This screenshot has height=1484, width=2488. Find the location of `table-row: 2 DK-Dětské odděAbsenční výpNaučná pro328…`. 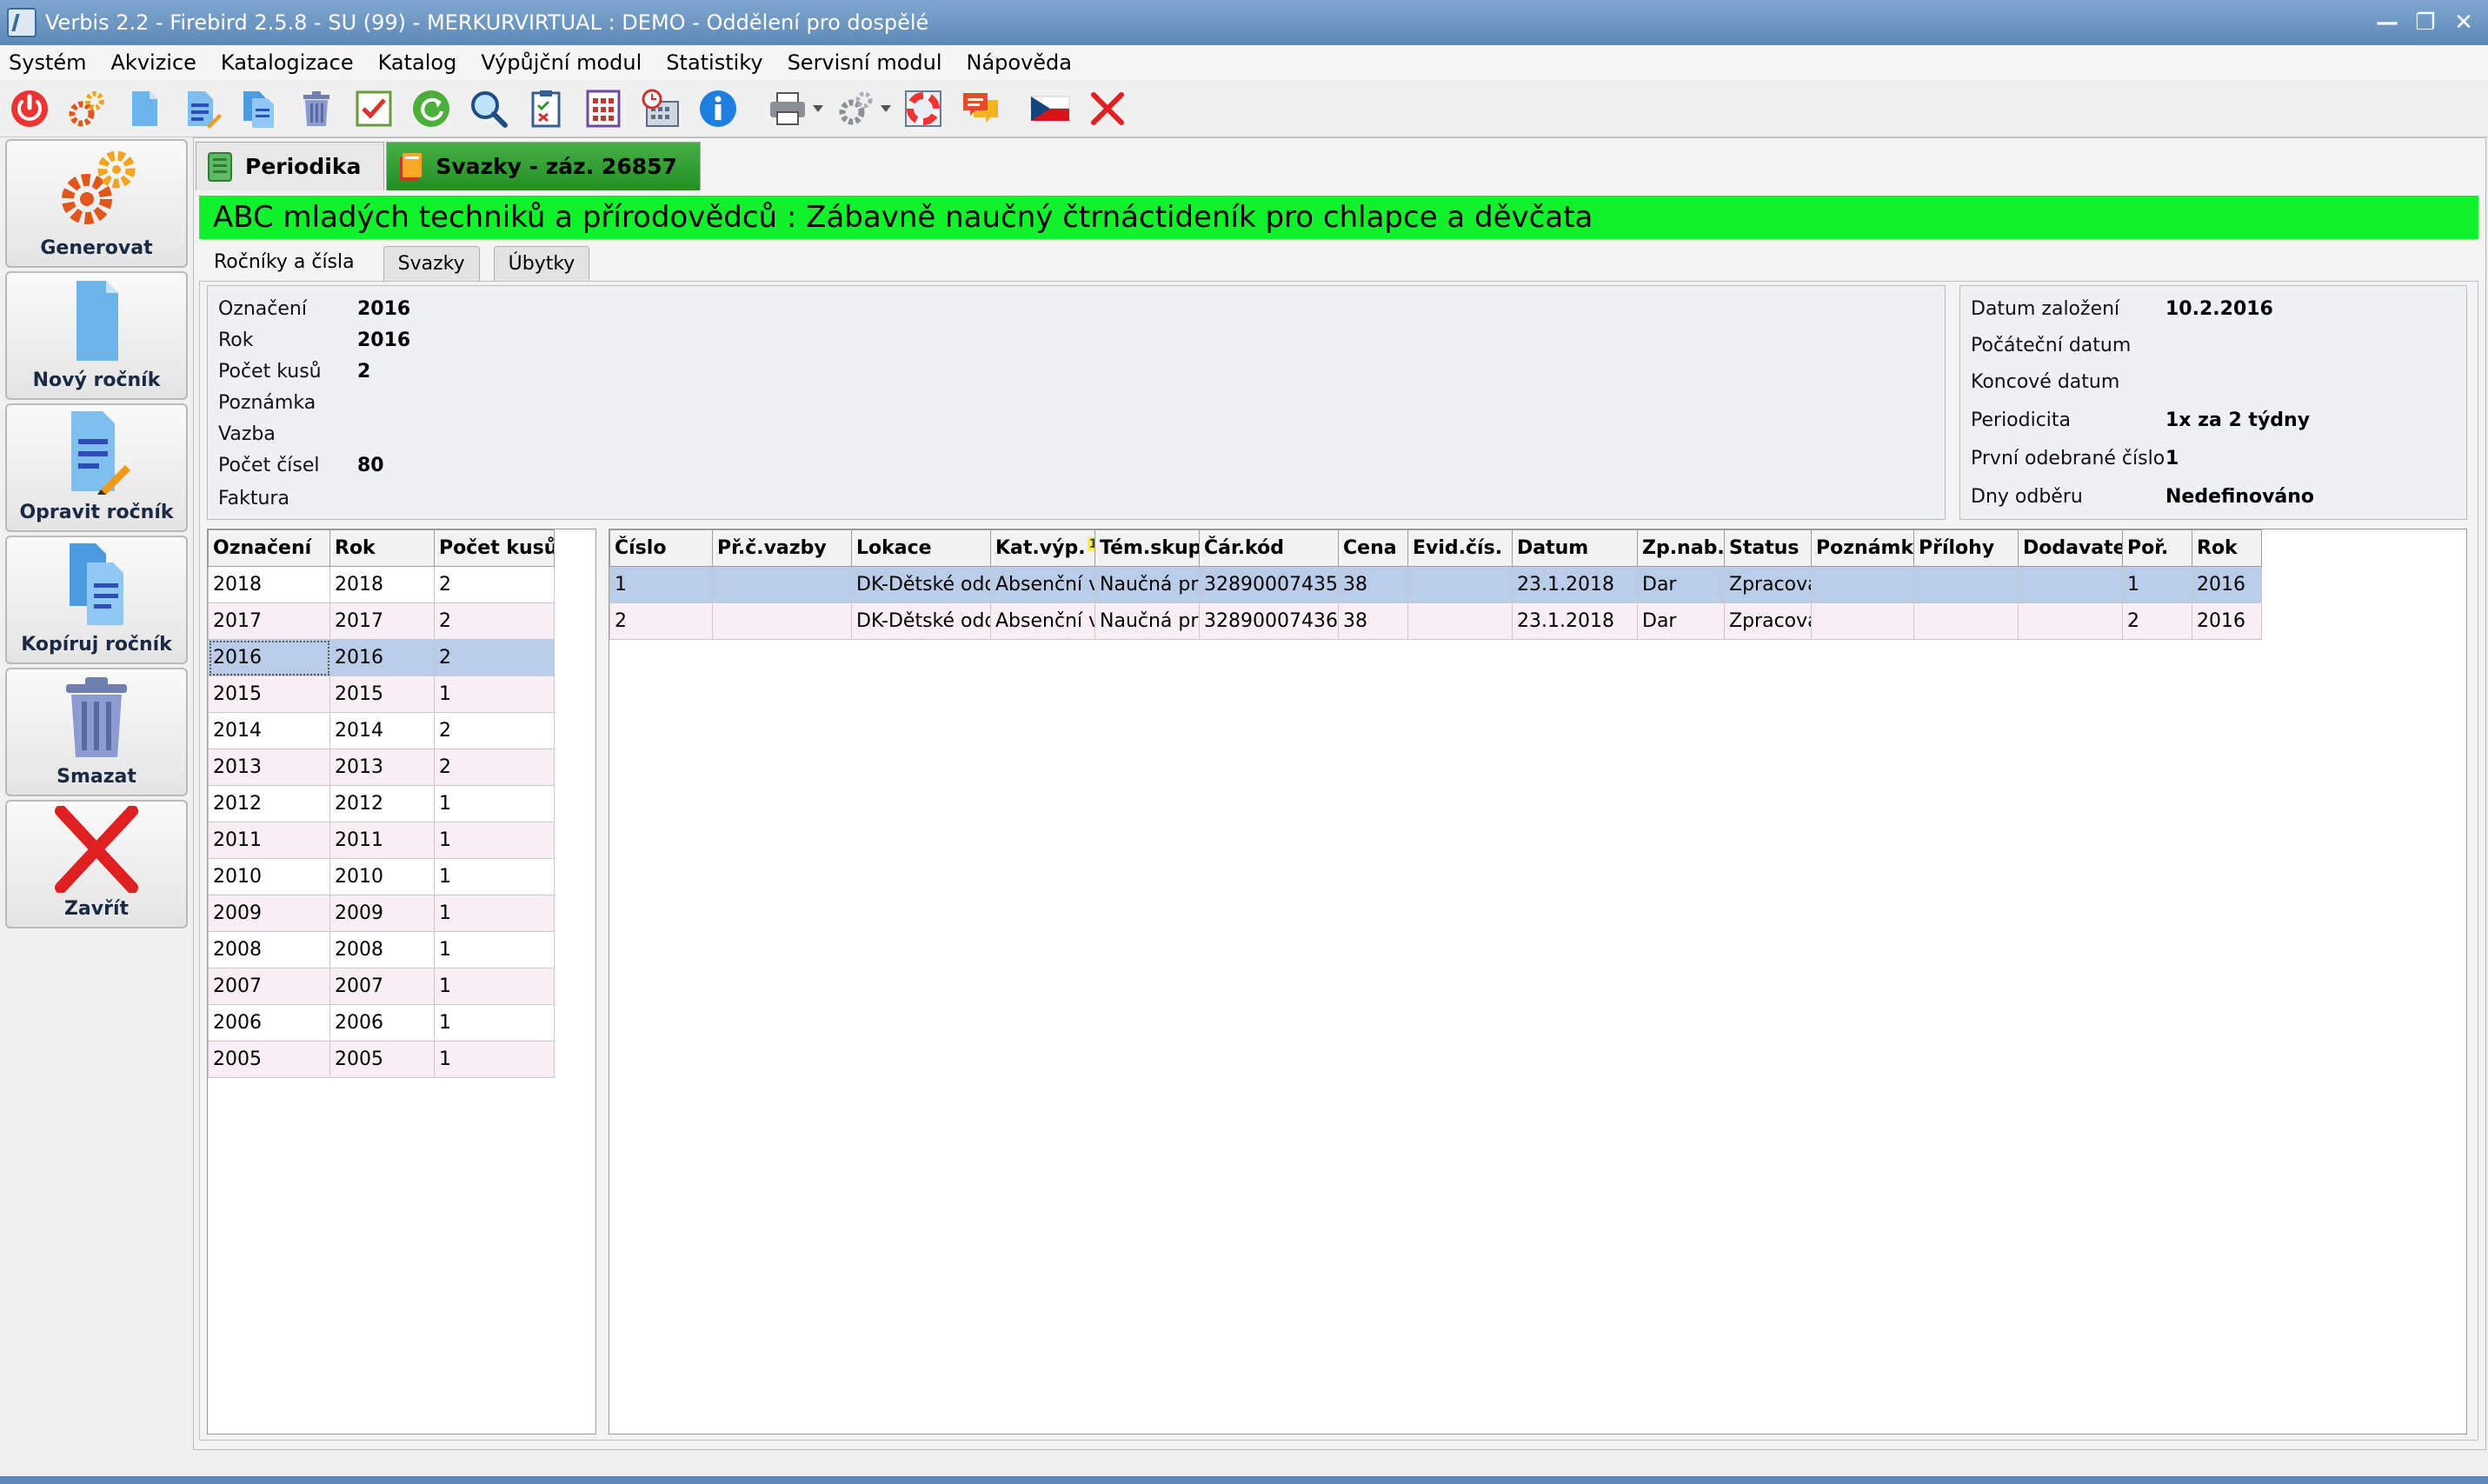

table-row: 2 DK-Dětské odděAbsenční výpNaučná pro328… is located at coordinates (1435, 621).